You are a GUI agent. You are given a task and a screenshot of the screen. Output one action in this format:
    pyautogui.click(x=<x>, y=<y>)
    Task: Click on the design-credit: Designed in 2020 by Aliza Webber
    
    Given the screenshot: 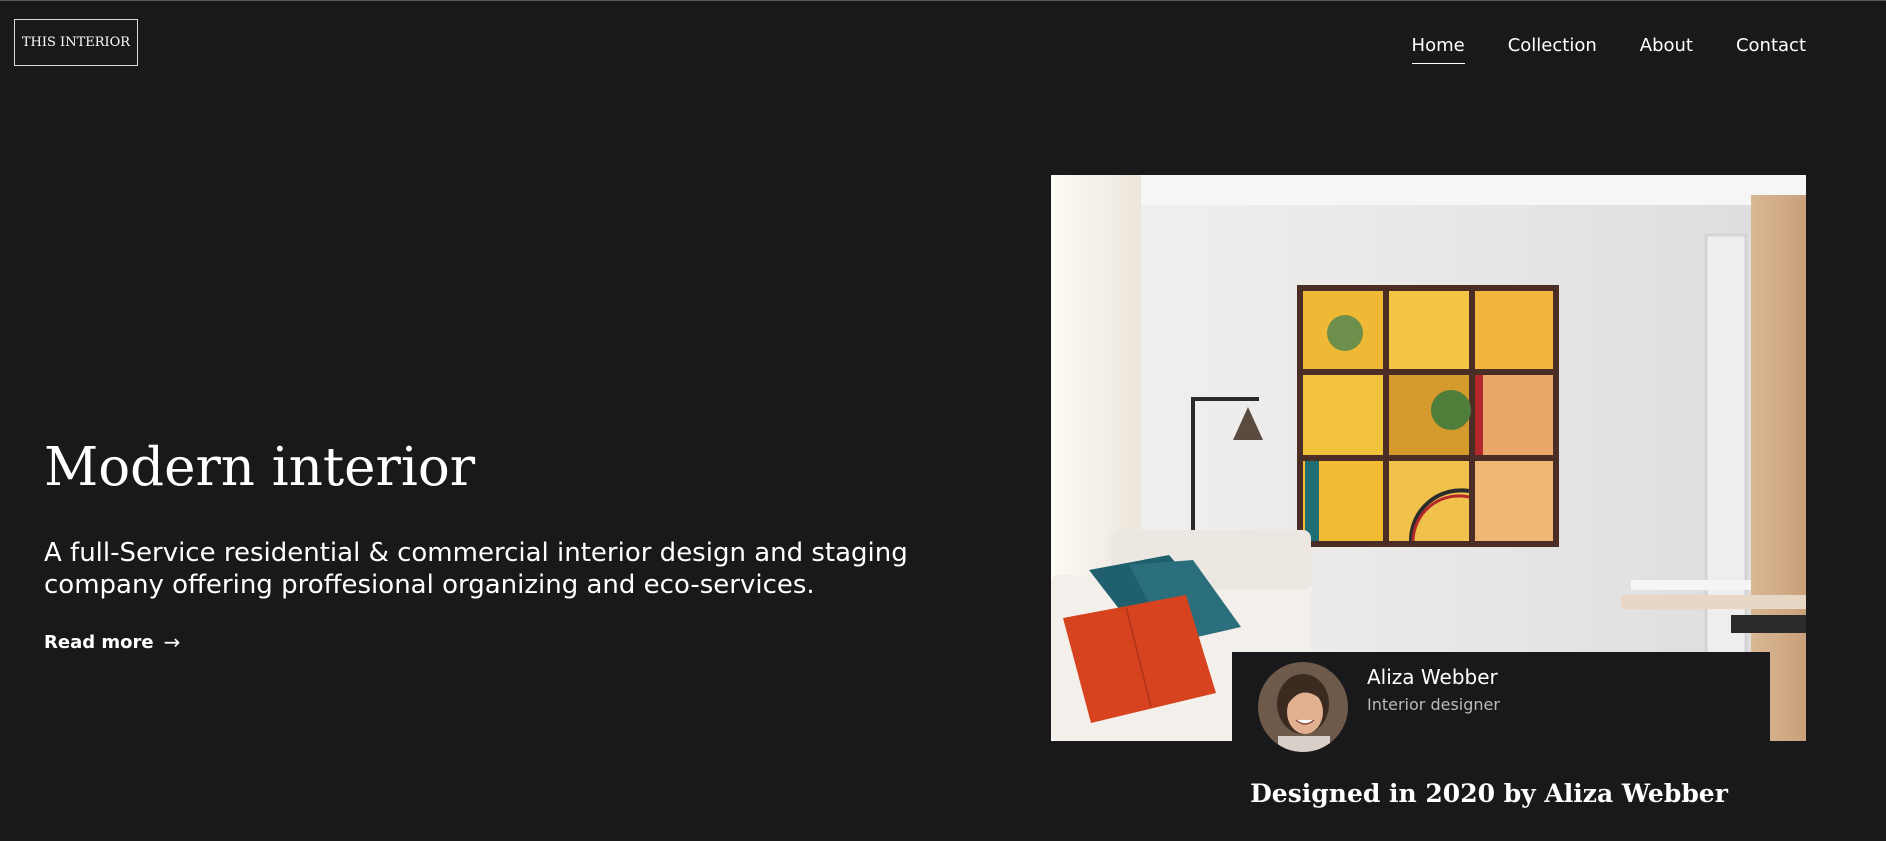 What is the action you would take?
    pyautogui.click(x=1489, y=793)
    